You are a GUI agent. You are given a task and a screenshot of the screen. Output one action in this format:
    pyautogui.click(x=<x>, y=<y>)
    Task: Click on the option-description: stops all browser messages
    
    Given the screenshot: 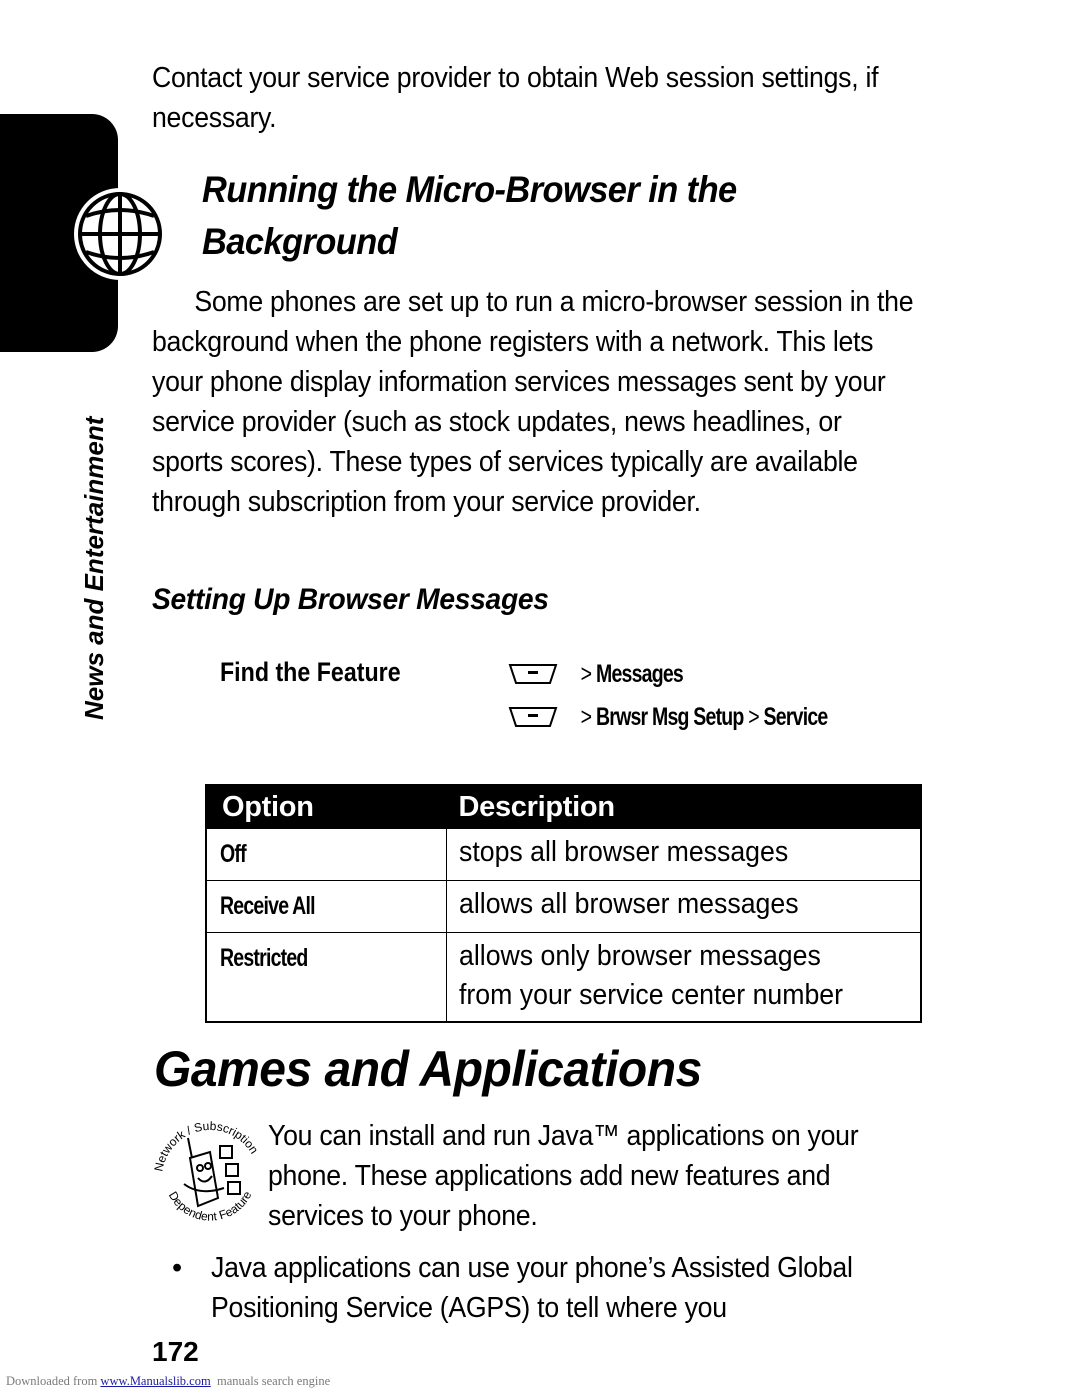 What is the action you would take?
    pyautogui.click(x=624, y=852)
    